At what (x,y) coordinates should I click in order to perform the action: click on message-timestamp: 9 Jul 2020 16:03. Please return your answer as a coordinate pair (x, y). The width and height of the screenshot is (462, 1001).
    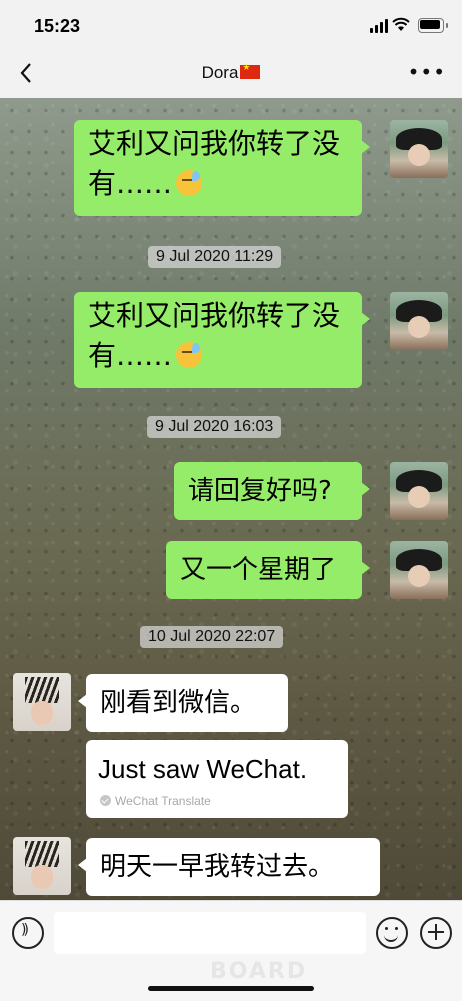
    Looking at the image, I should click on (214, 427).